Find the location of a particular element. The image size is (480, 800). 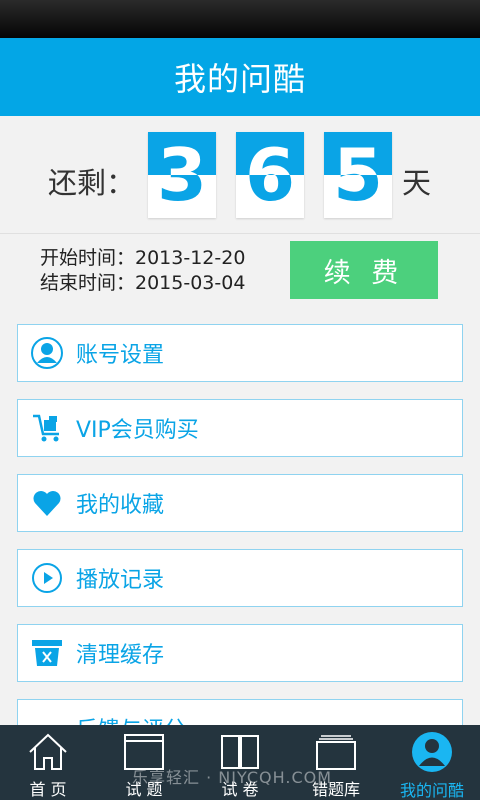

tab-home: 首 页 is located at coordinates (48, 762).